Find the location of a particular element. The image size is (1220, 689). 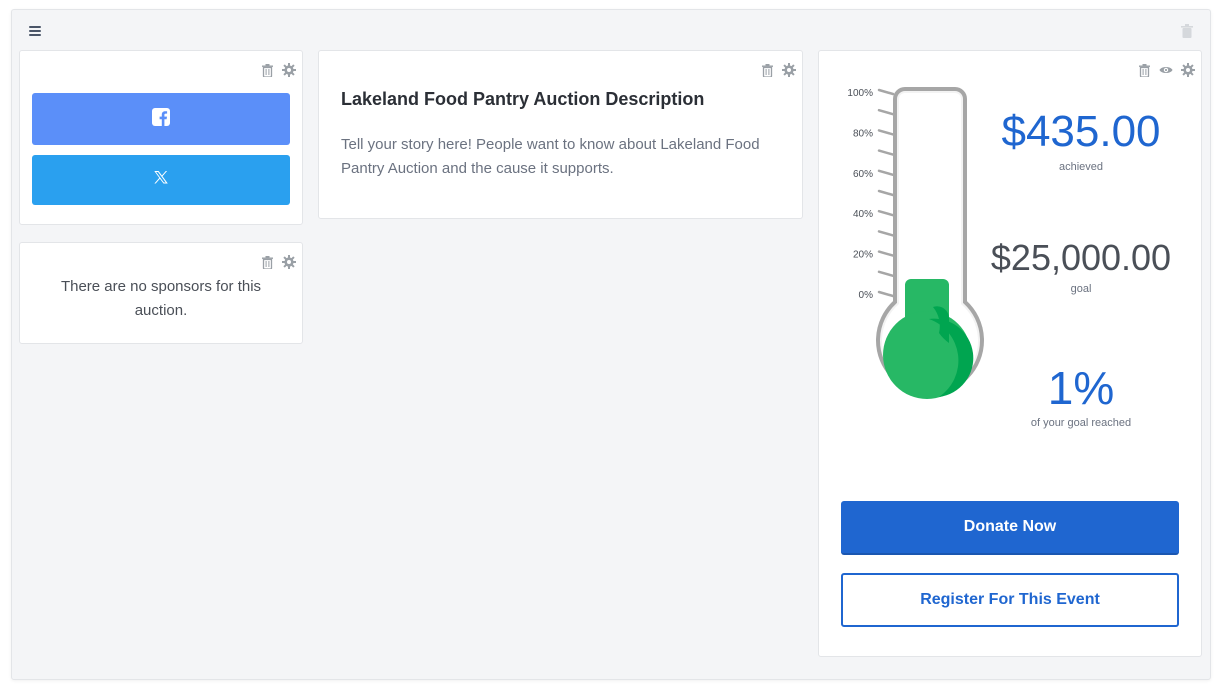

achieved-label: achieved is located at coordinates (1081, 167).